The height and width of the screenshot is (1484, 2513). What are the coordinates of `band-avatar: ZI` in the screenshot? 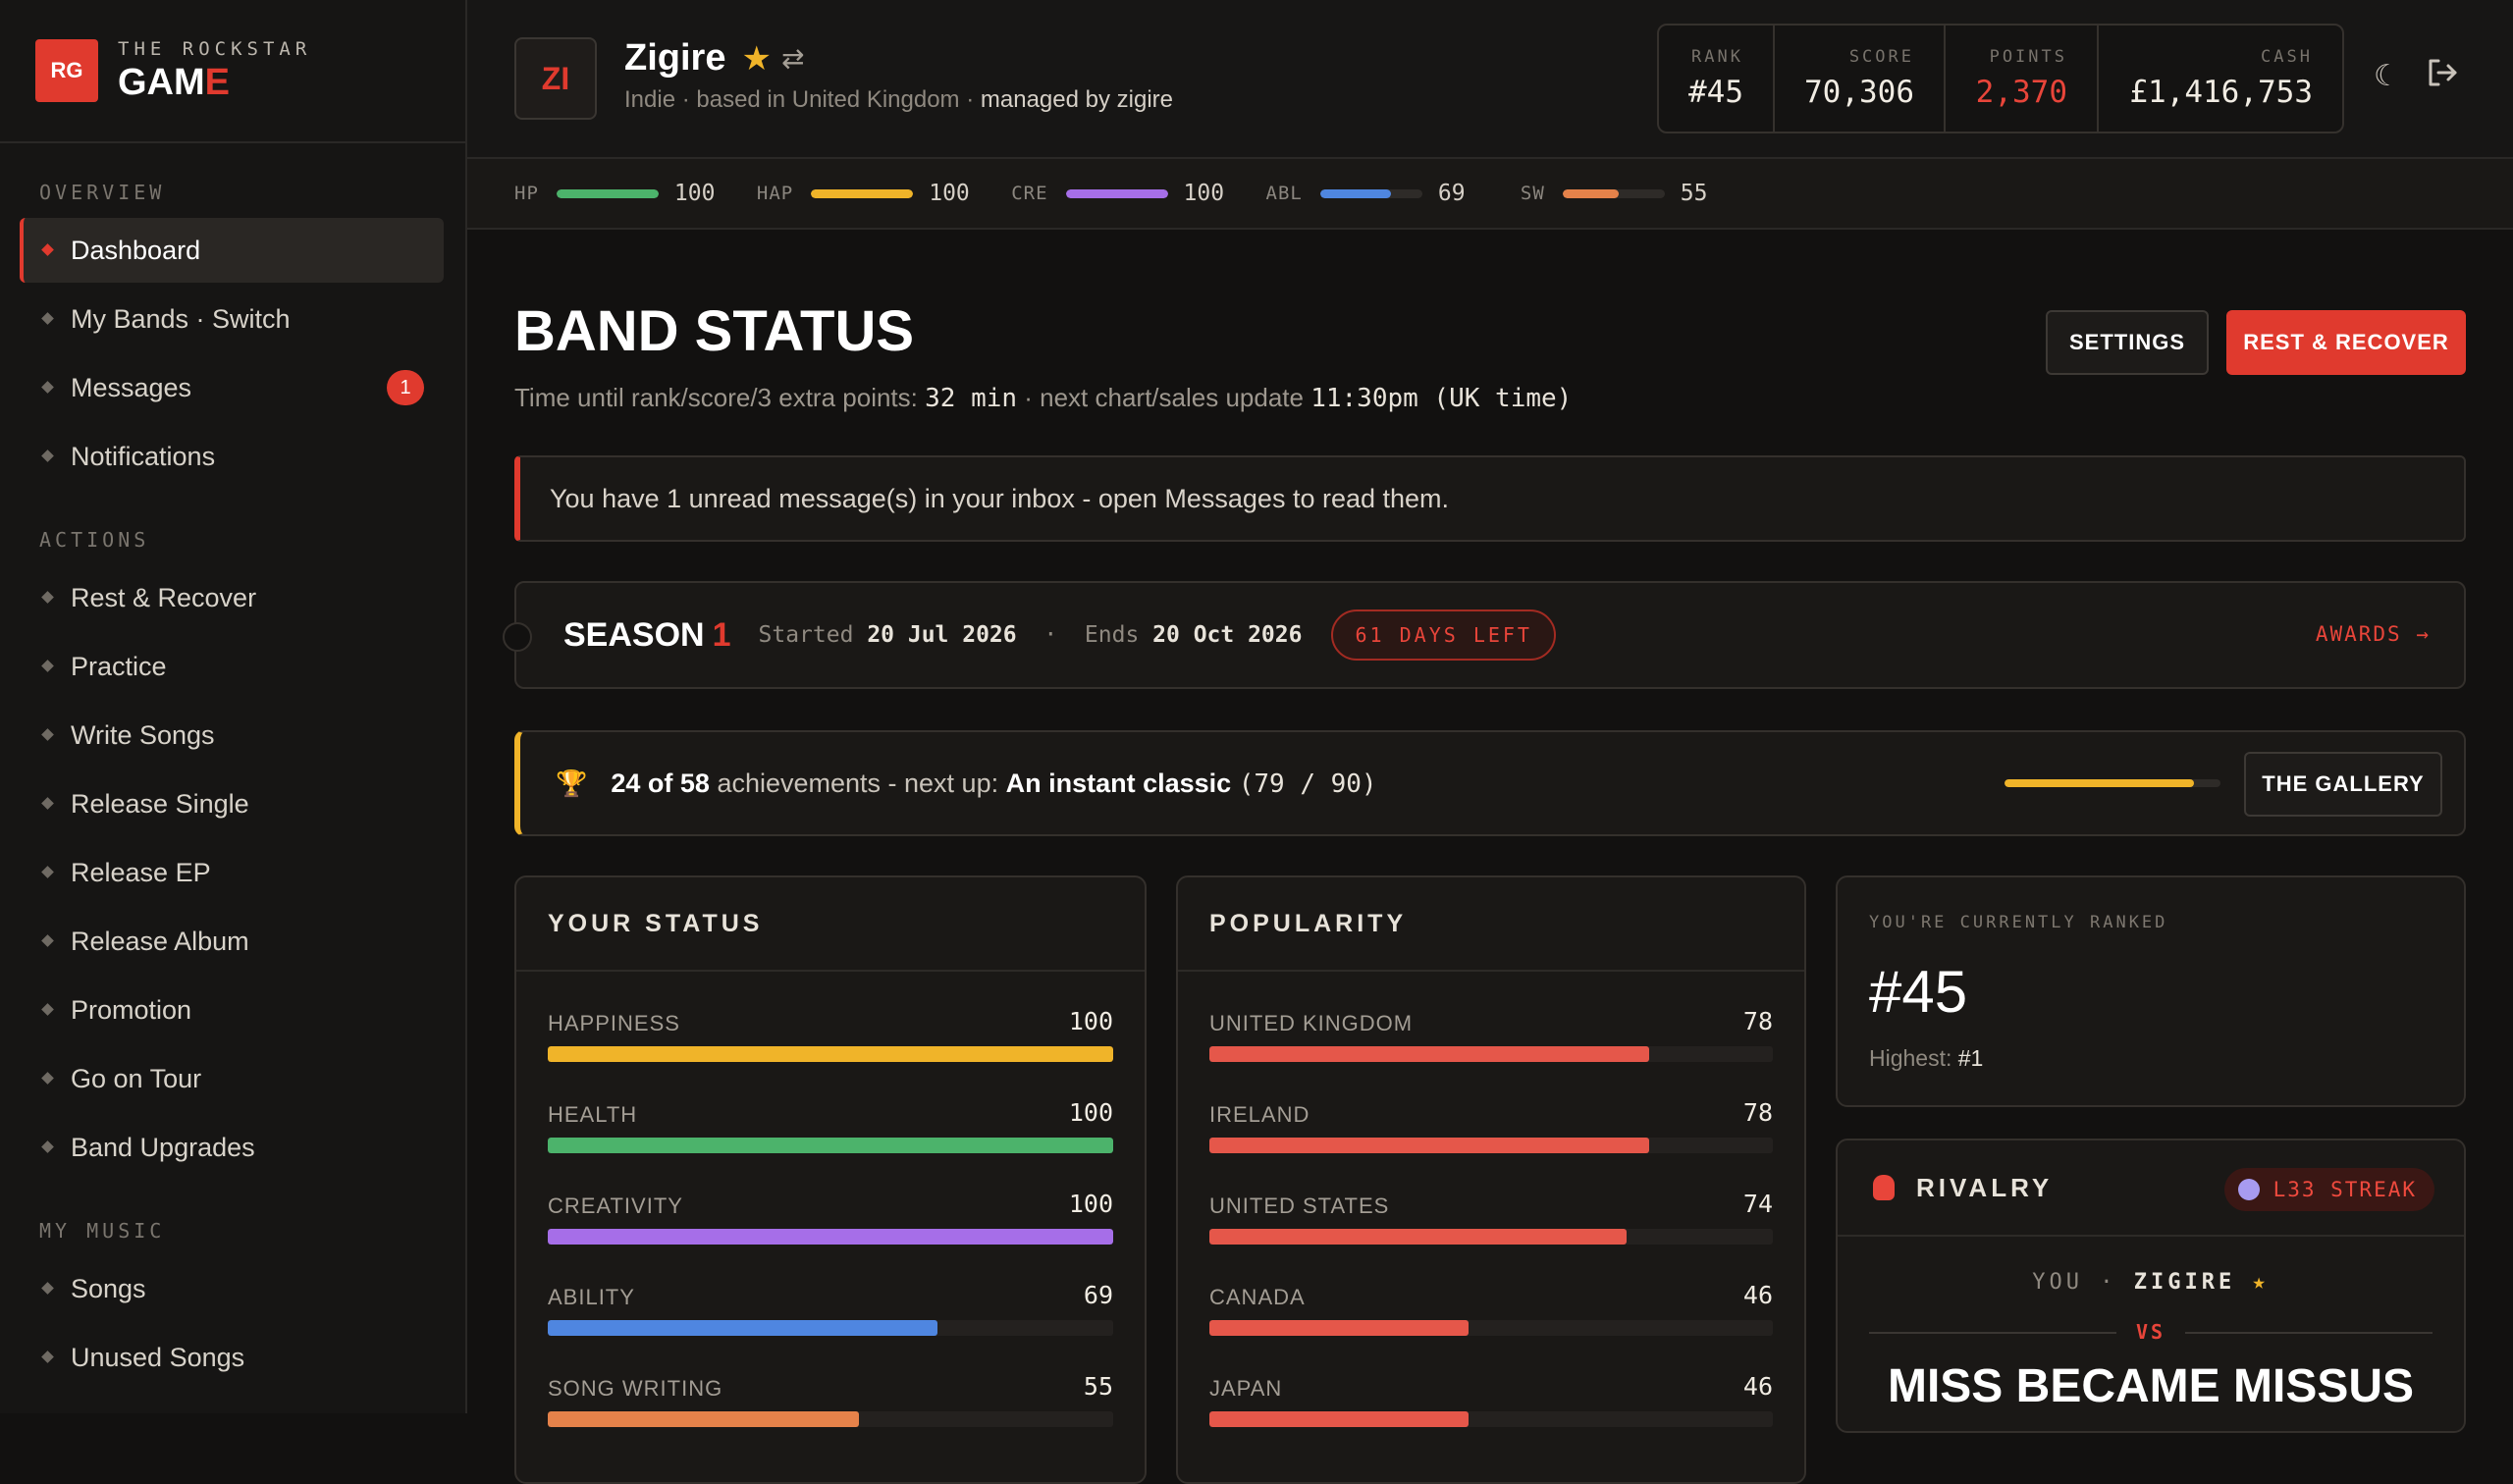 It's located at (555, 78).